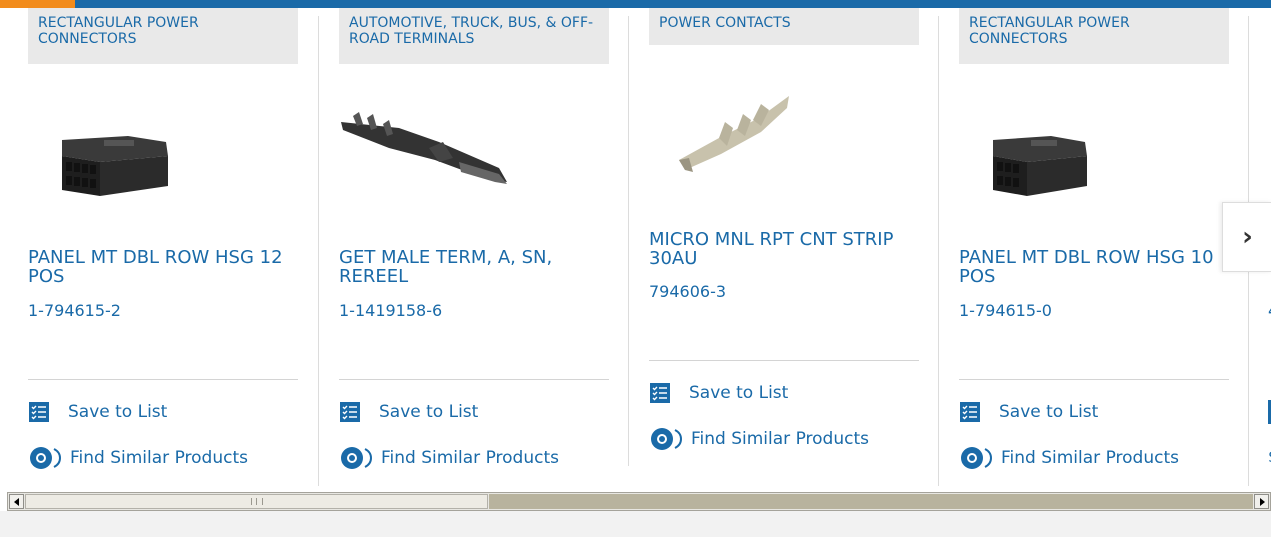 This screenshot has height=537, width=1271. What do you see at coordinates (390, 310) in the screenshot?
I see `part-number: 1-1419158-6` at bounding box center [390, 310].